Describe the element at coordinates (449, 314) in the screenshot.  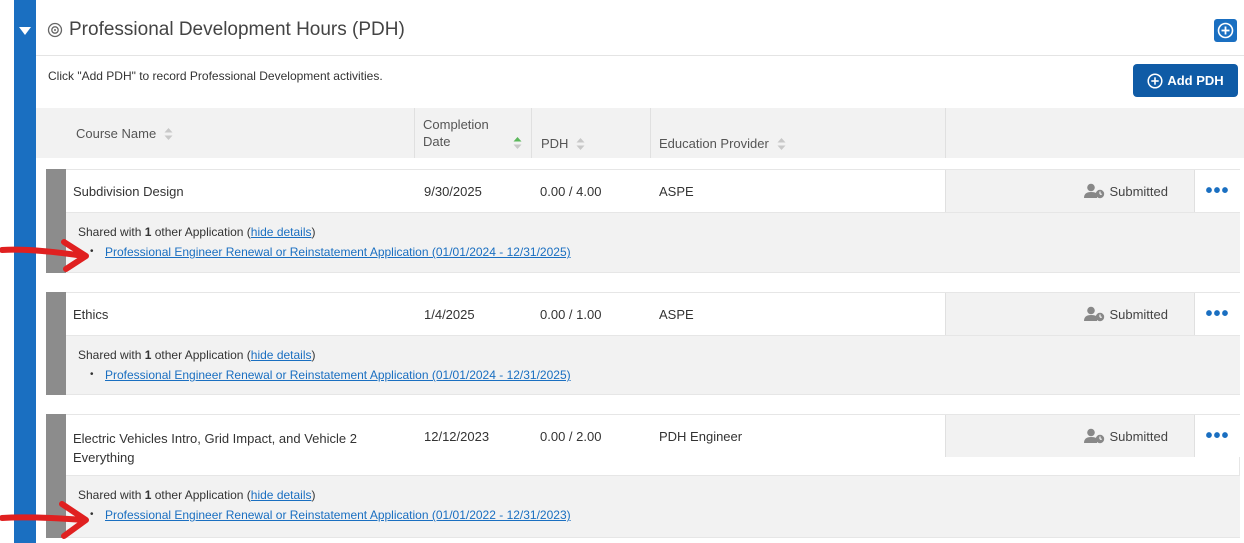
I see `completion-date: 1/4/2025` at that location.